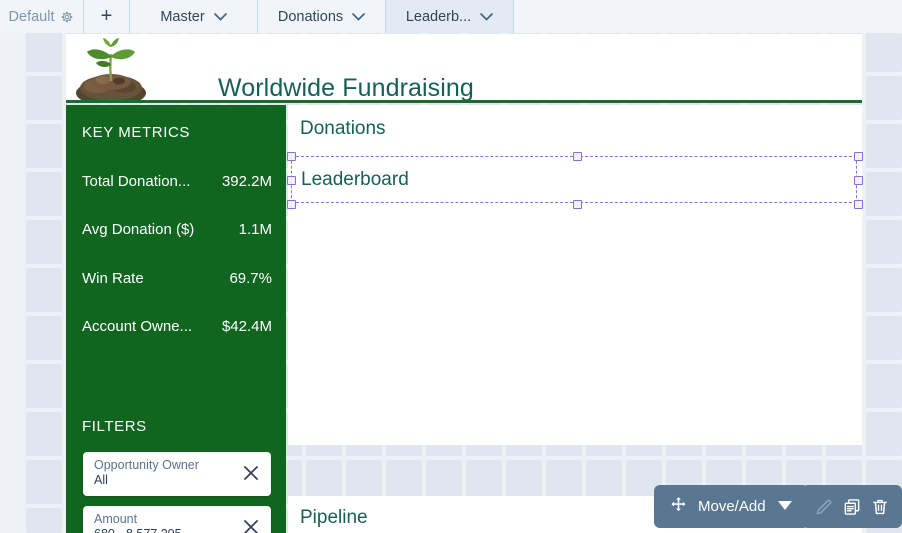 Image resolution: width=902 pixels, height=533 pixels. I want to click on pipeline-panel-title: Pipeline, so click(334, 517).